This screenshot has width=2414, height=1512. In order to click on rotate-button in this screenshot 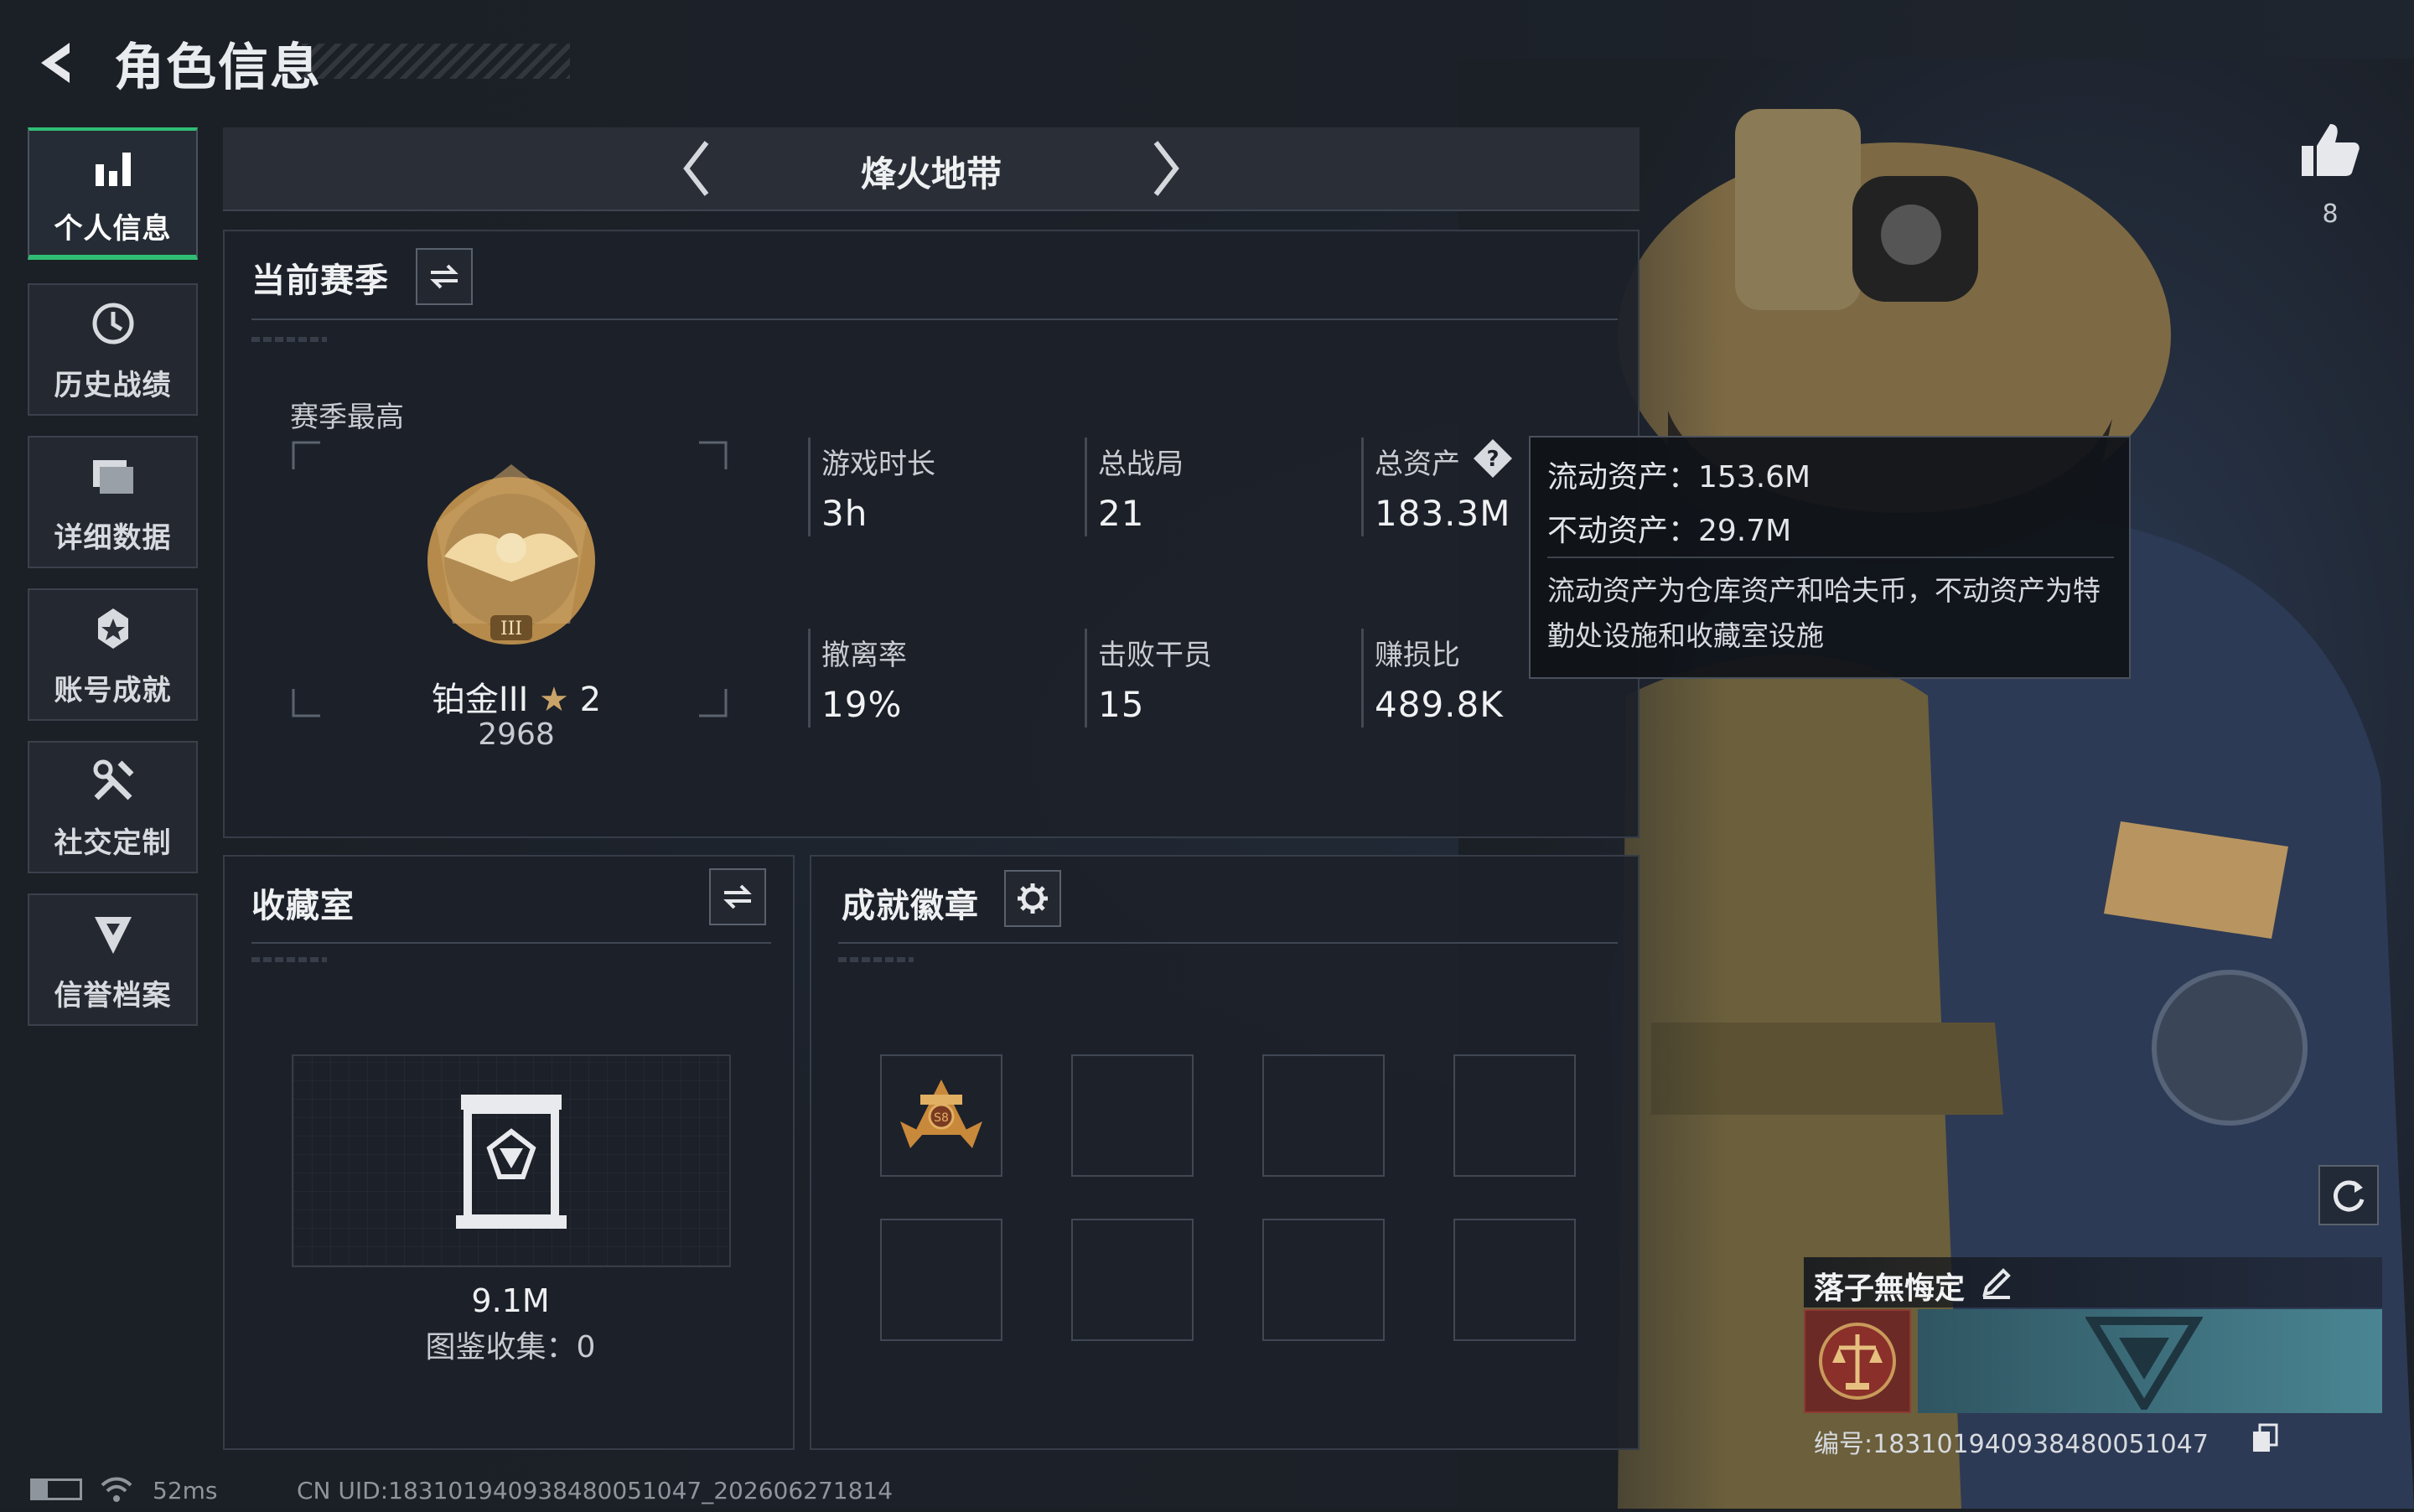, I will do `click(2349, 1195)`.